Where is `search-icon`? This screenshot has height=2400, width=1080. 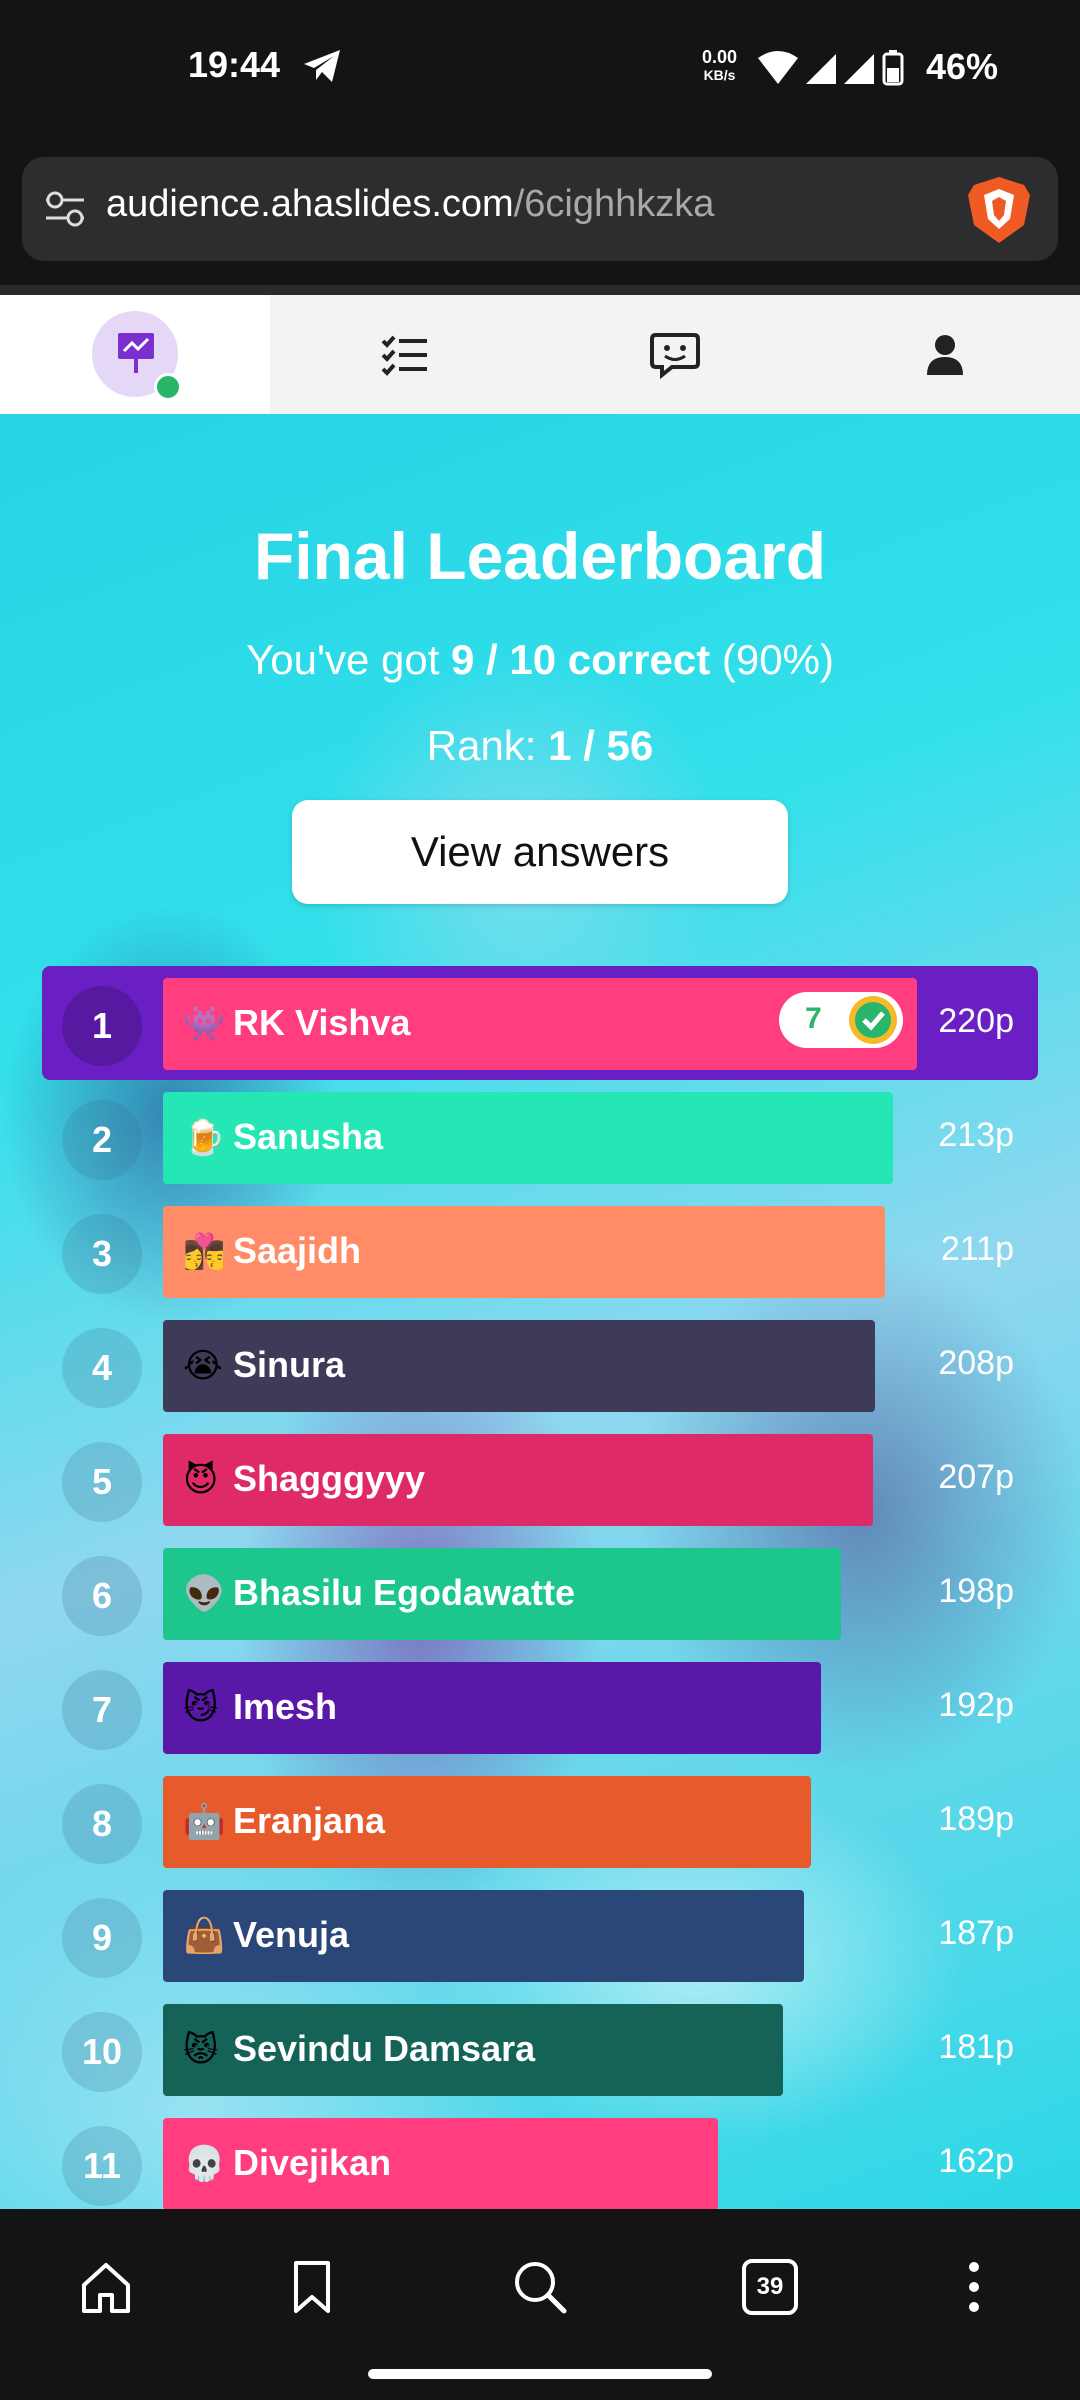 search-icon is located at coordinates (540, 2287).